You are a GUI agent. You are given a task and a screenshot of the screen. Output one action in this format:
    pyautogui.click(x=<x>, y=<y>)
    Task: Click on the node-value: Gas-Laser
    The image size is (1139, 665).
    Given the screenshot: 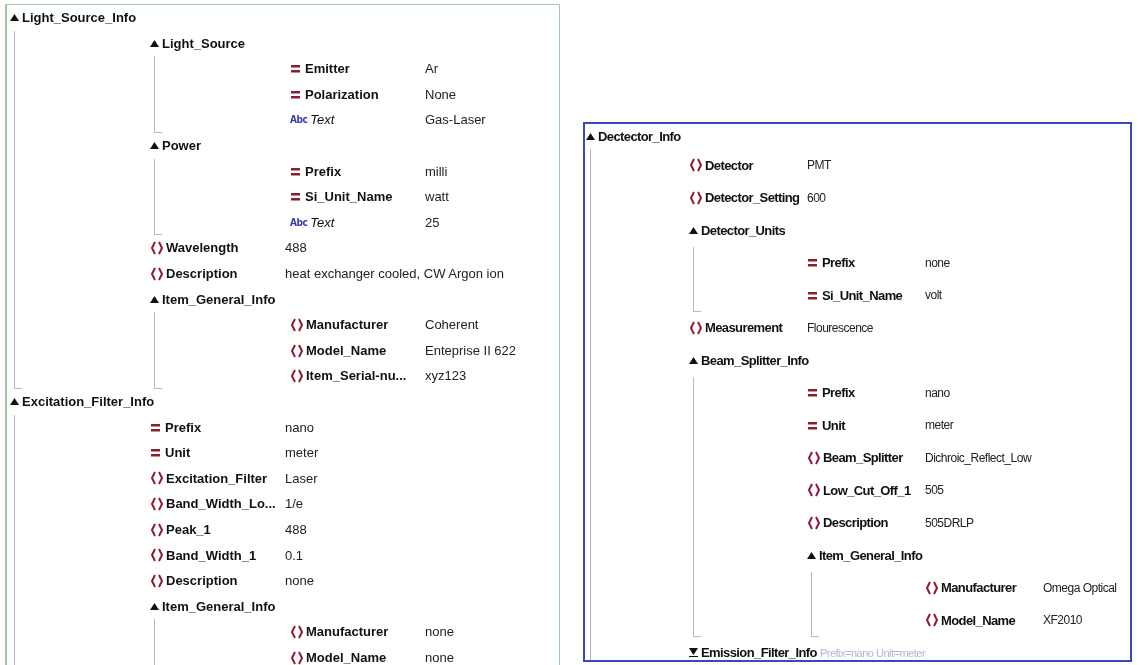 What is the action you would take?
    pyautogui.click(x=455, y=120)
    